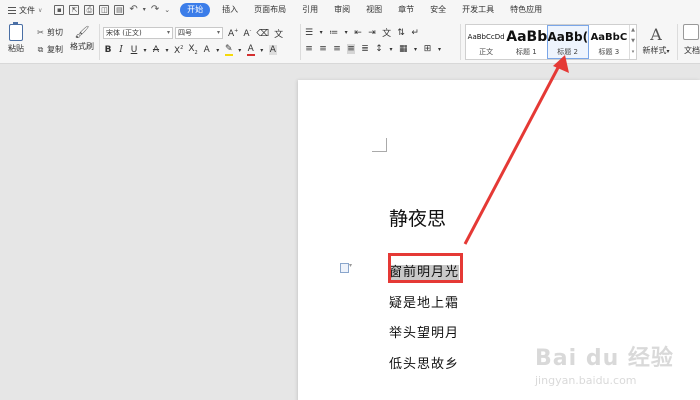 The height and width of the screenshot is (400, 700). What do you see at coordinates (133, 10) in the screenshot?
I see `undo-icon: ↶` at bounding box center [133, 10].